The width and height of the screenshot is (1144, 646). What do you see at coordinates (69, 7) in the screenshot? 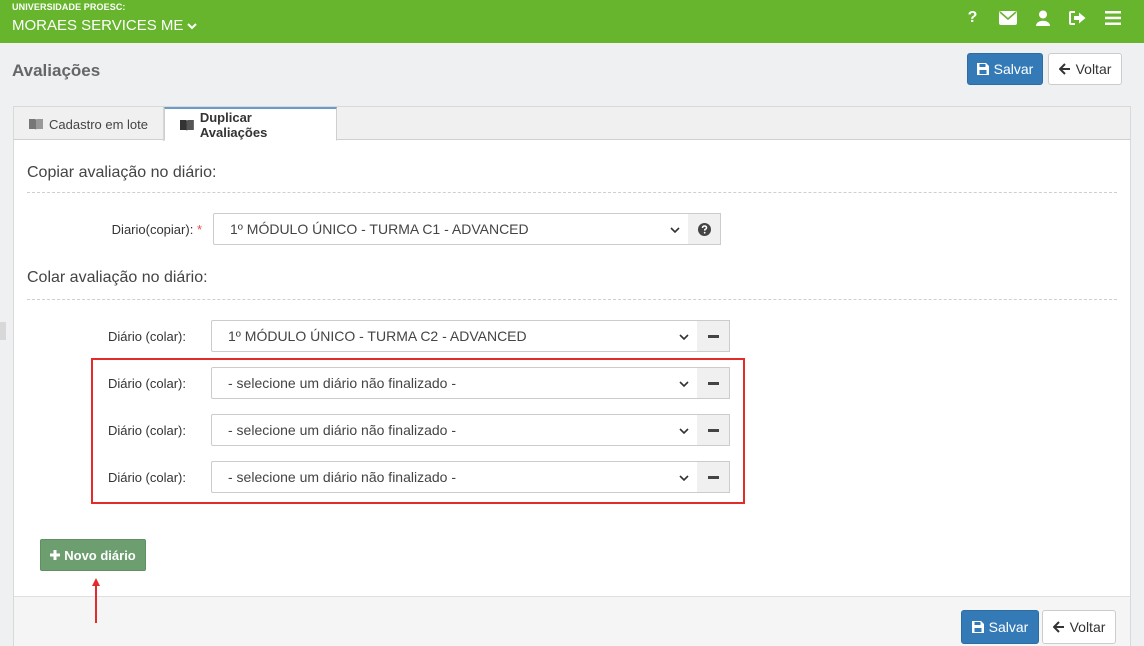
I see `university-name: UNIVERSIDADE PROESC:` at bounding box center [69, 7].